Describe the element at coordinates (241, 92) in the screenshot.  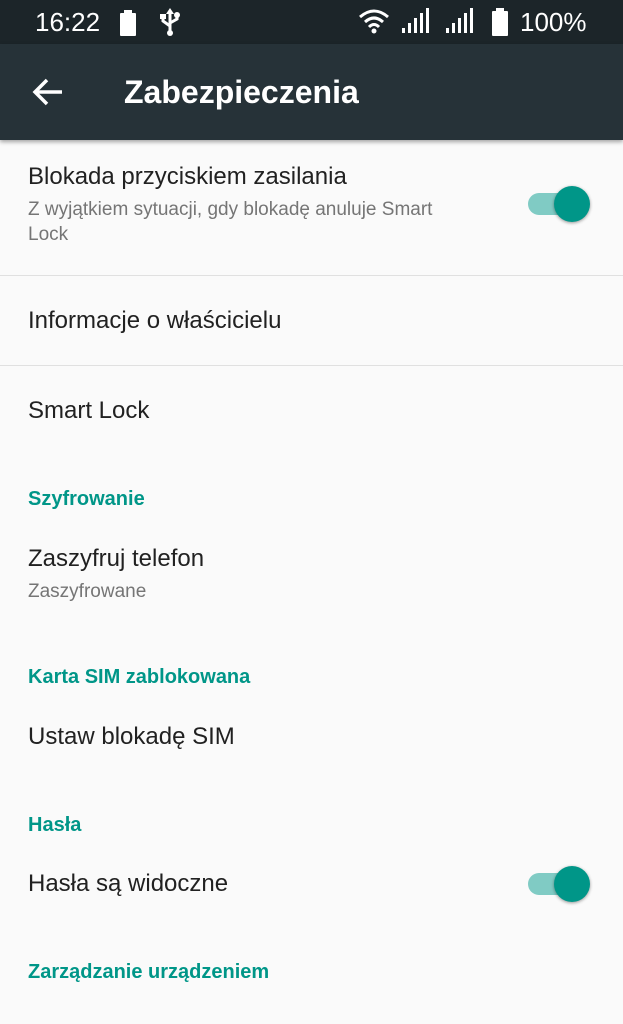
I see `page-title: Zabezpieczenia` at that location.